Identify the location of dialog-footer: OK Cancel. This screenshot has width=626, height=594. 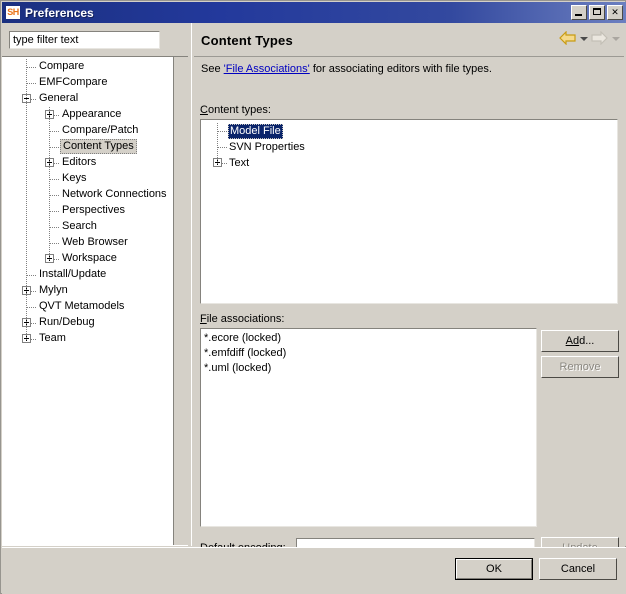
(314, 571).